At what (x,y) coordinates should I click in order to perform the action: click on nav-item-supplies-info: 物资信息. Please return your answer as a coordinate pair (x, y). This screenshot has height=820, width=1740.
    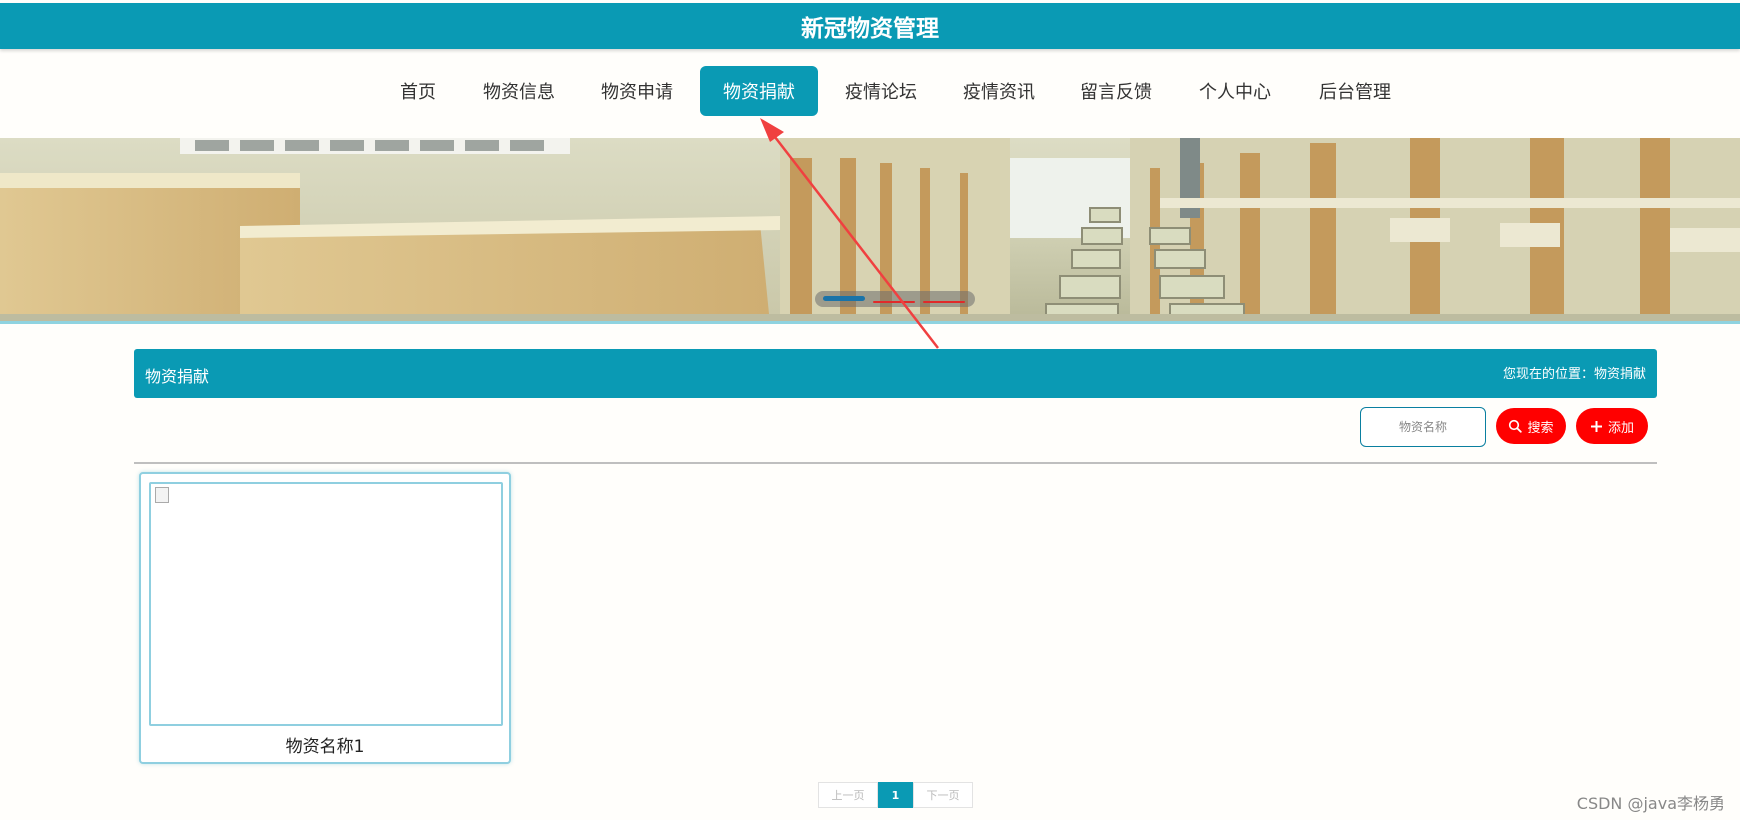
    Looking at the image, I should click on (519, 91).